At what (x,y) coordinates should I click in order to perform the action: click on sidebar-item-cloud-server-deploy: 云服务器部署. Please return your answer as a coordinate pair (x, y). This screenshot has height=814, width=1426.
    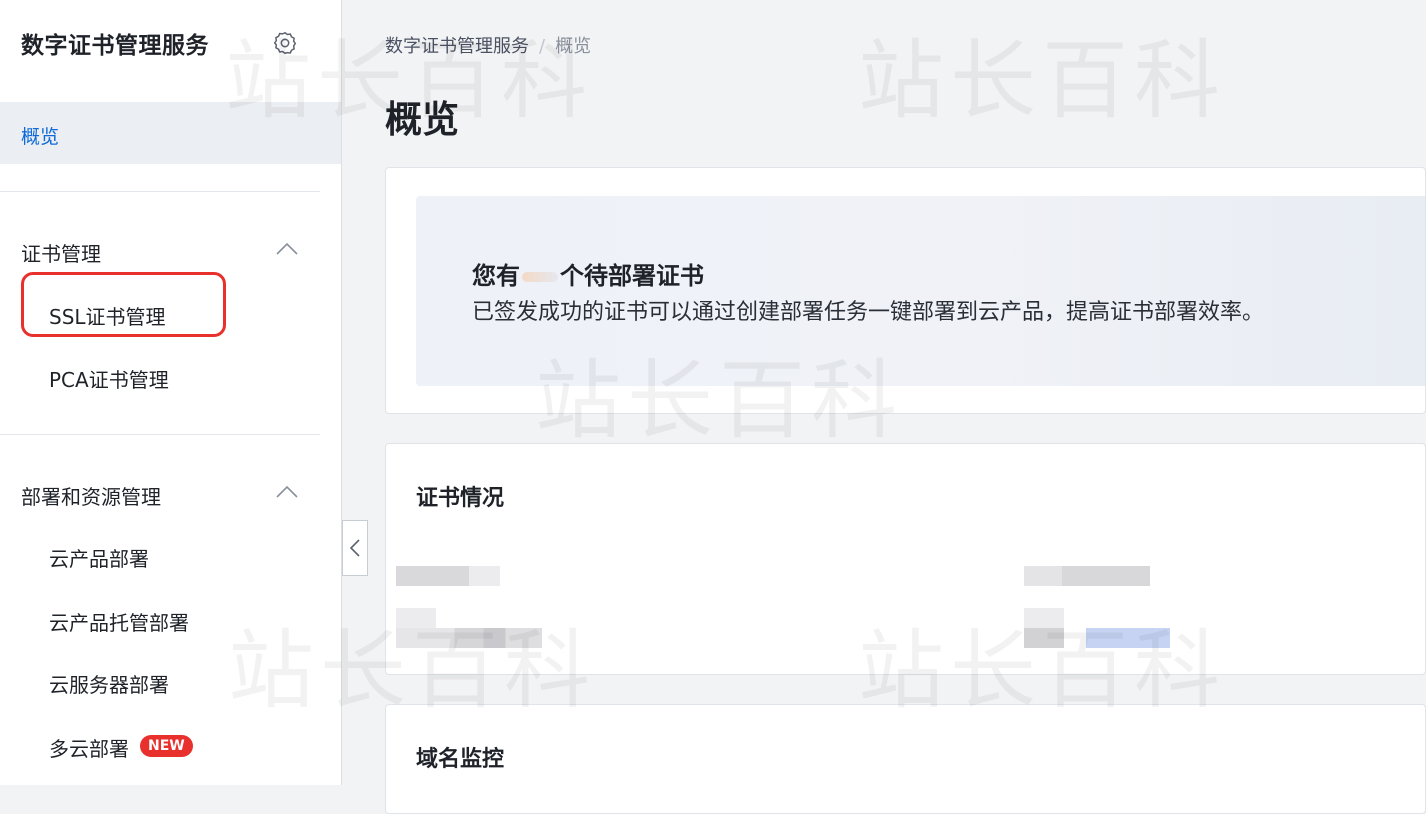
    Looking at the image, I should click on (170, 681).